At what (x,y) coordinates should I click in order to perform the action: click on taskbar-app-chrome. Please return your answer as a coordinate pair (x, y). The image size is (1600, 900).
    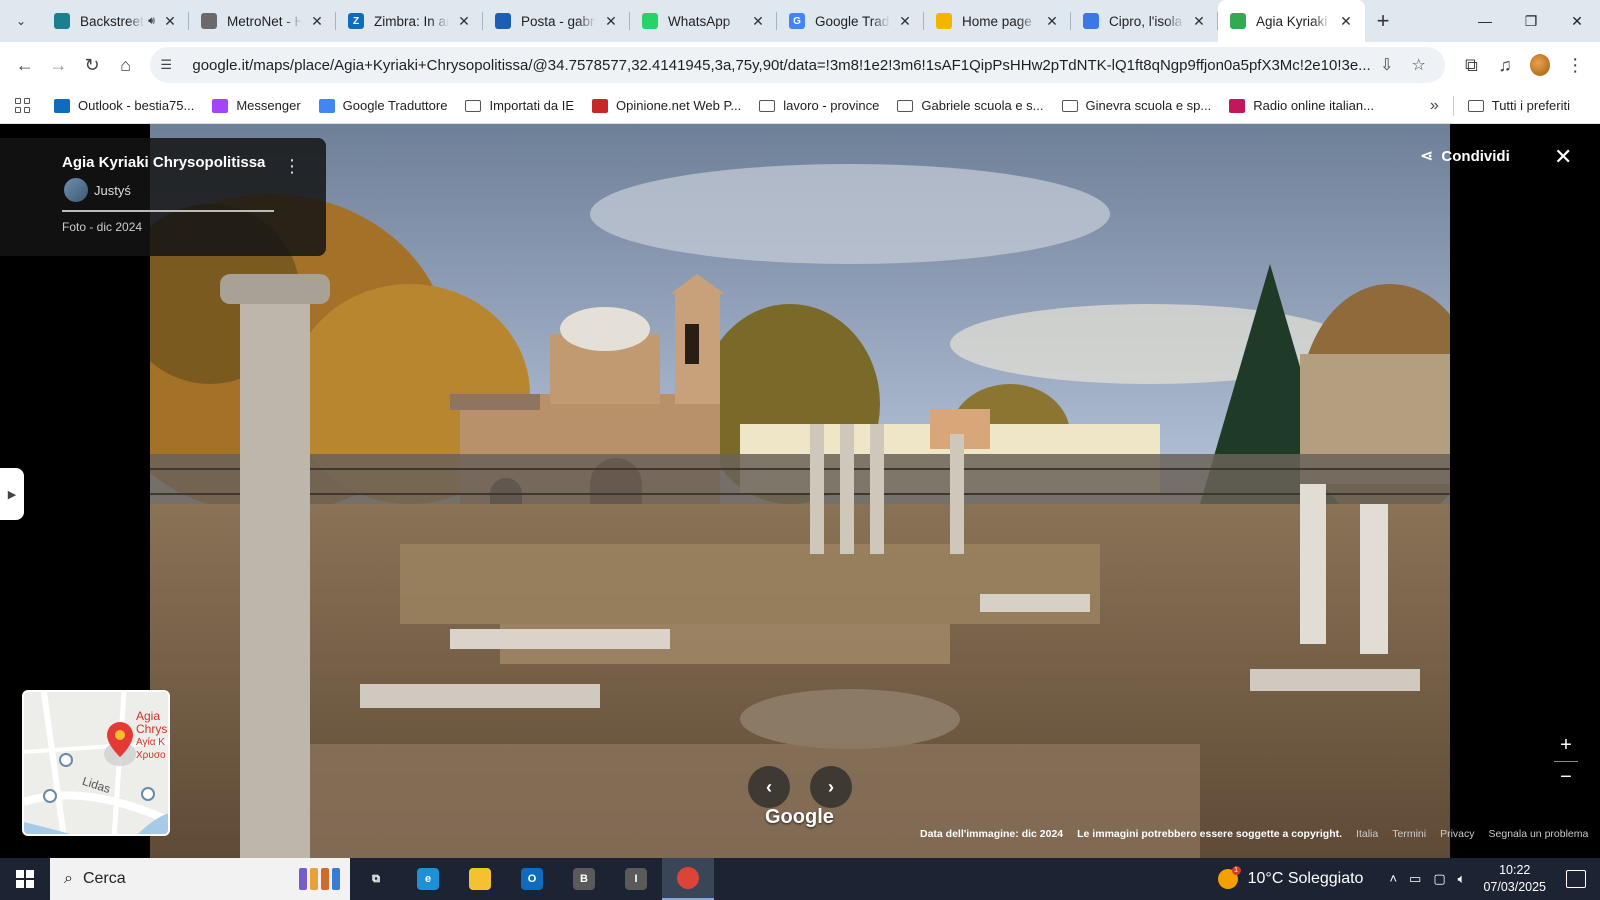
    Looking at the image, I should click on (688, 879).